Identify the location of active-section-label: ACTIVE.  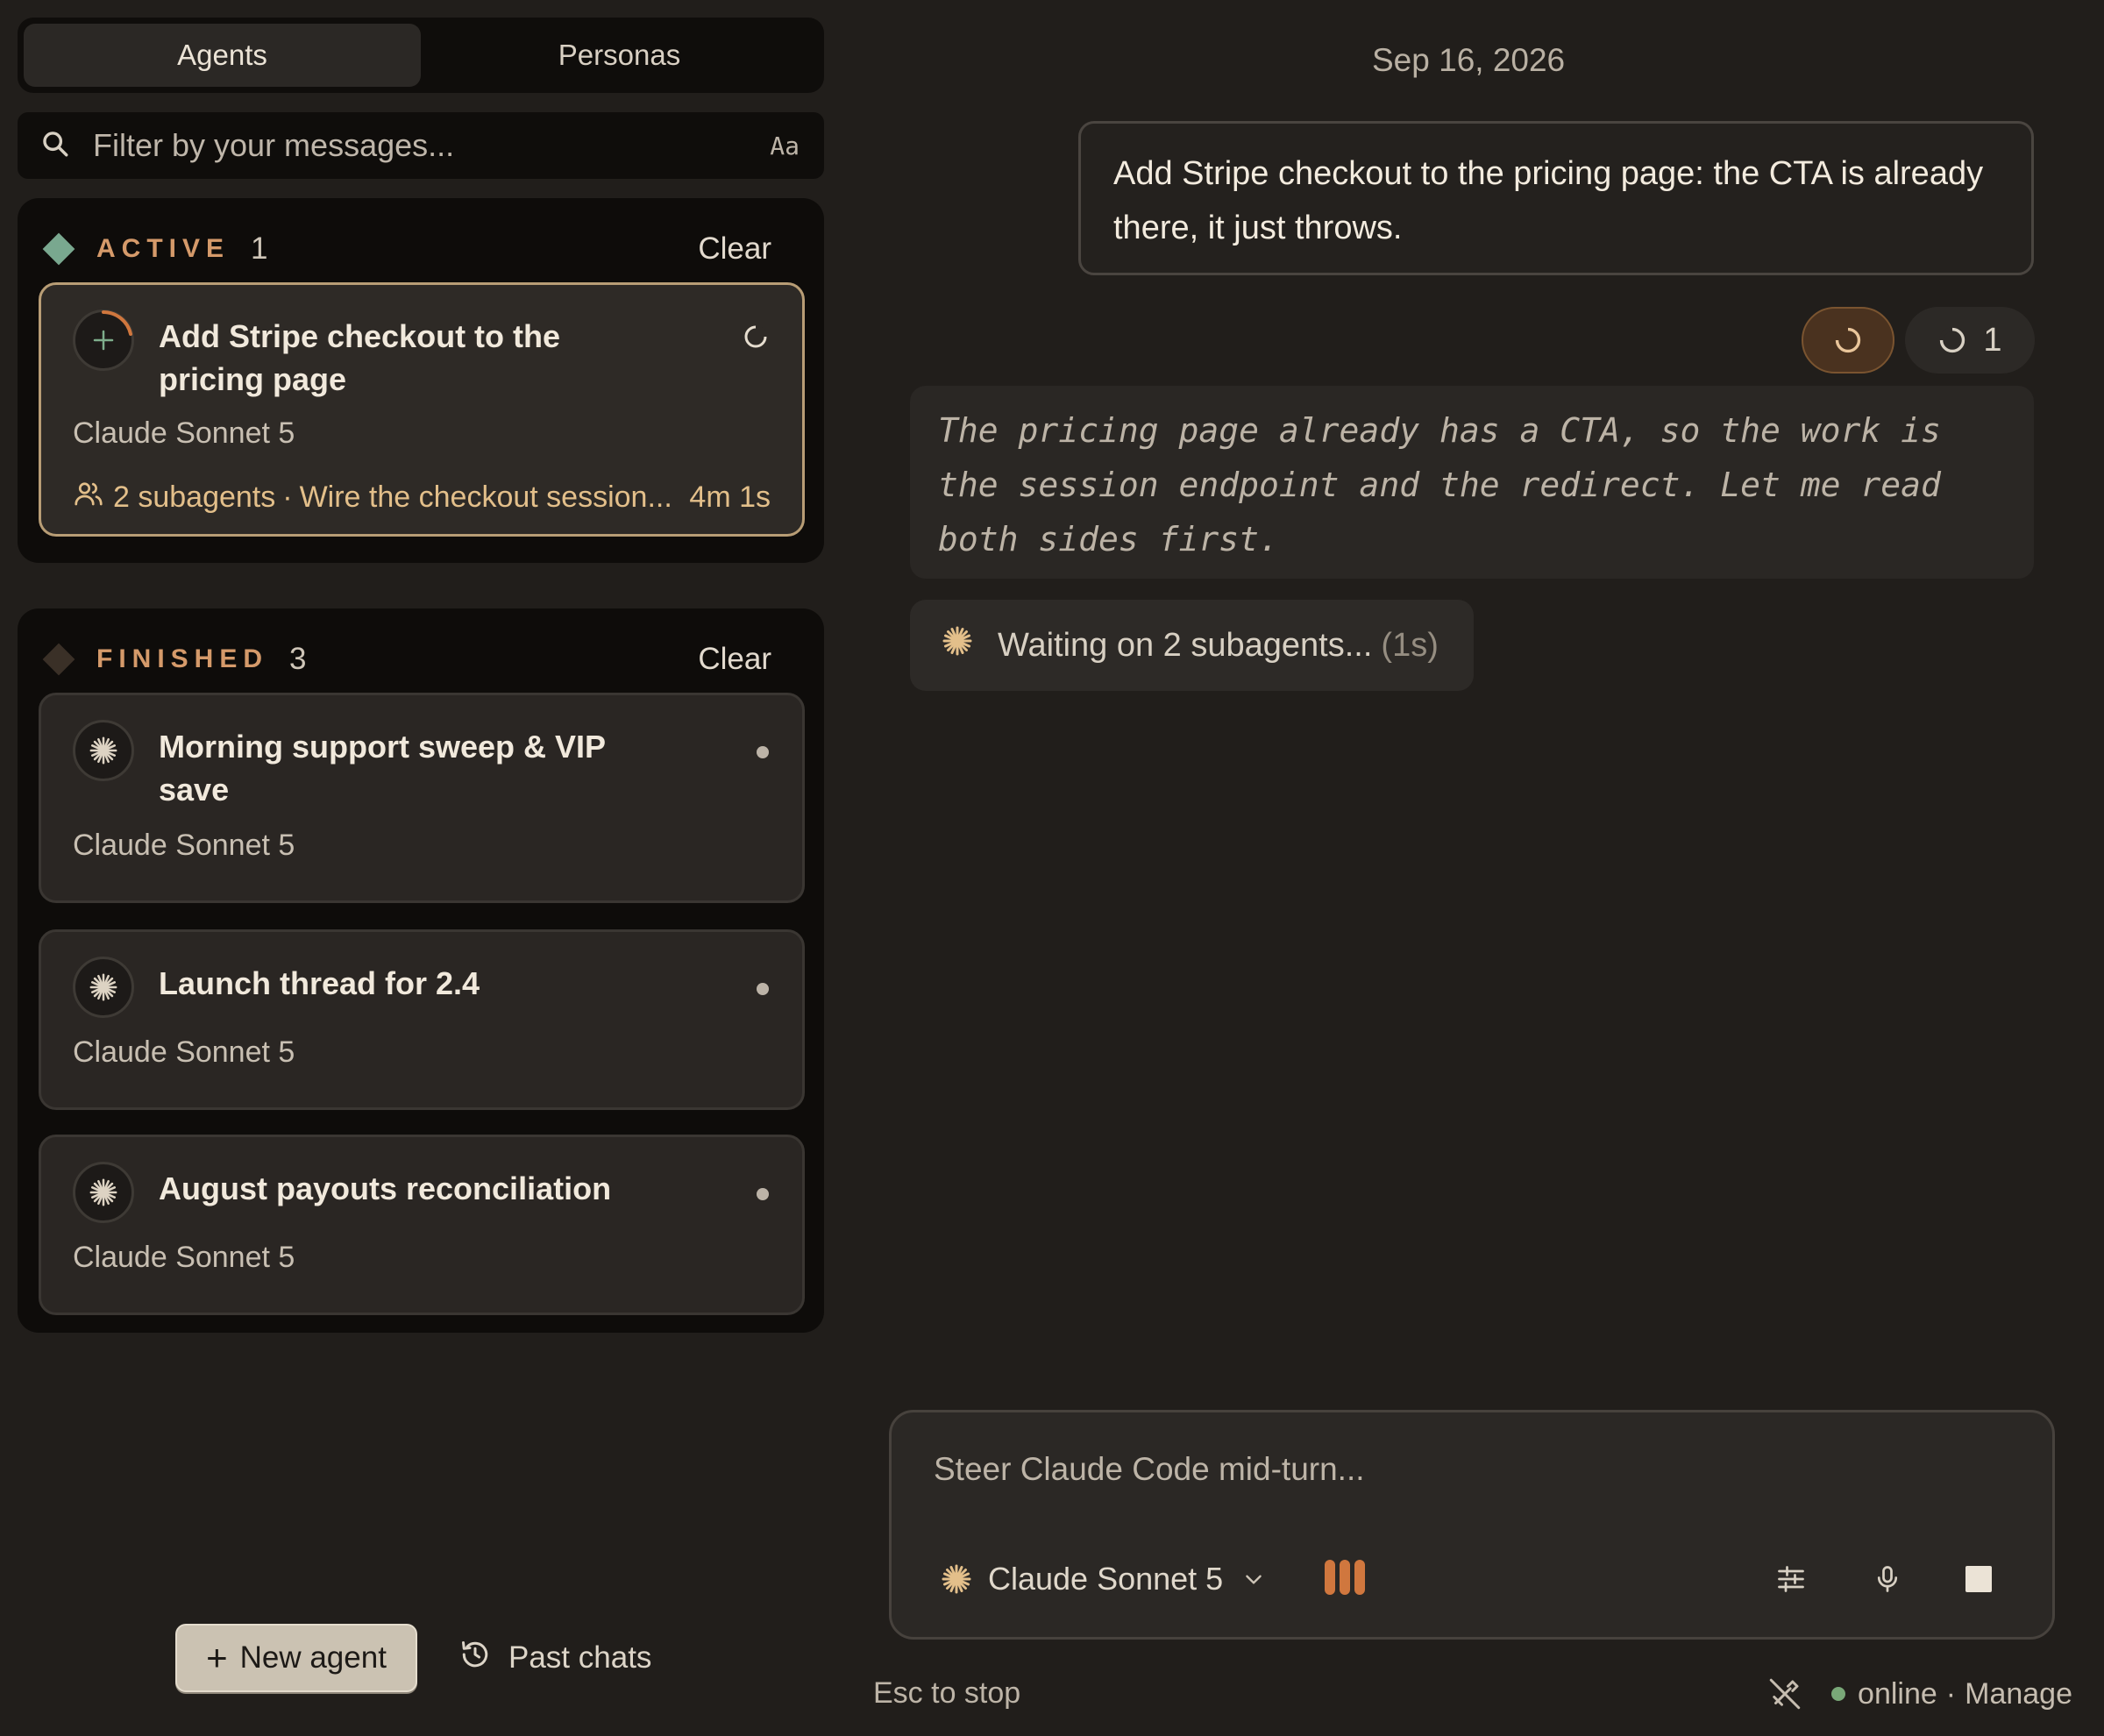
(163, 248).